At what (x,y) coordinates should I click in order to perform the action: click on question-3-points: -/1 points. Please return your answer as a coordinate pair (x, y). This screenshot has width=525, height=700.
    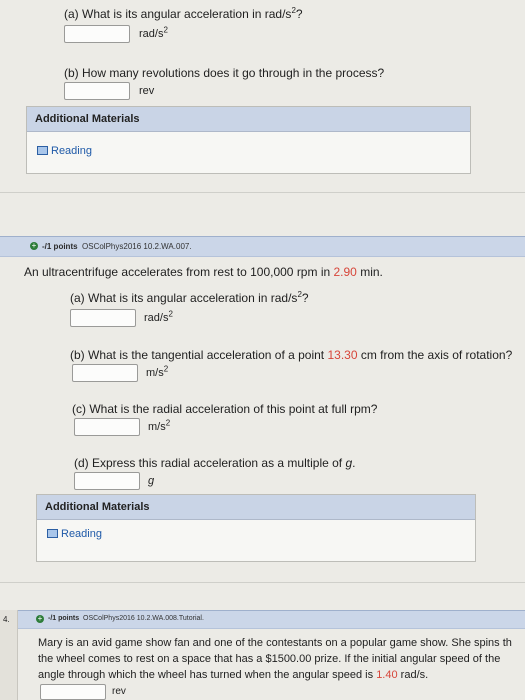
    Looking at the image, I should click on (60, 246).